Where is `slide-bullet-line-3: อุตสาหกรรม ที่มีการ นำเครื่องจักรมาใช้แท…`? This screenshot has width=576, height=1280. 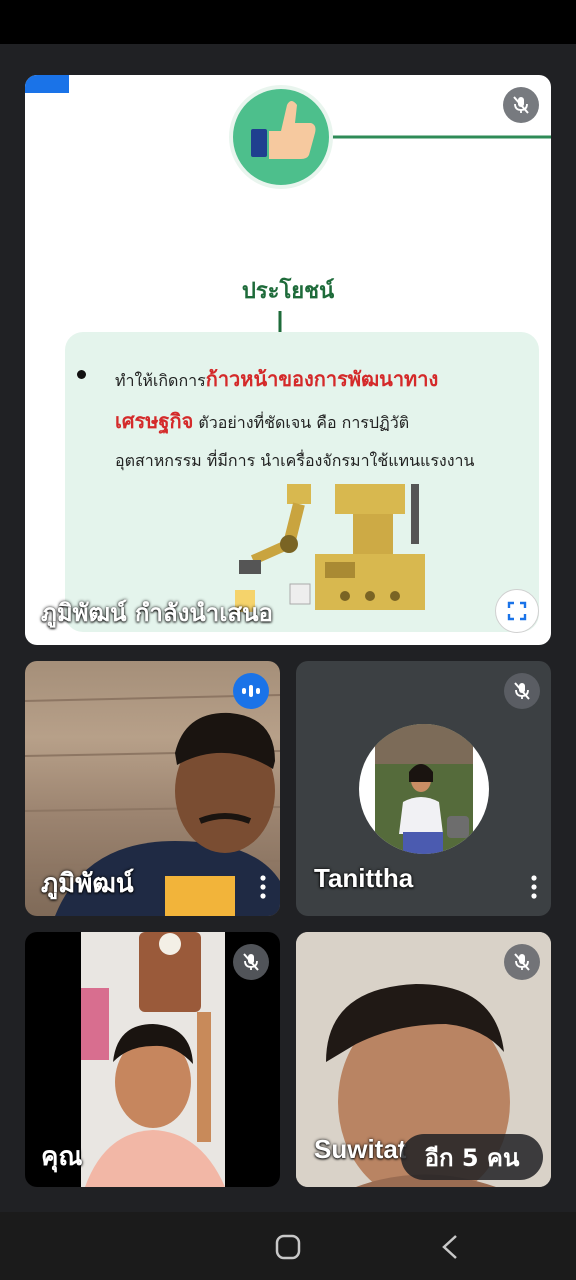 slide-bullet-line-3: อุตสาหกรรม ที่มีการ นำเครื่องจักรมาใช้แท… is located at coordinates (295, 460).